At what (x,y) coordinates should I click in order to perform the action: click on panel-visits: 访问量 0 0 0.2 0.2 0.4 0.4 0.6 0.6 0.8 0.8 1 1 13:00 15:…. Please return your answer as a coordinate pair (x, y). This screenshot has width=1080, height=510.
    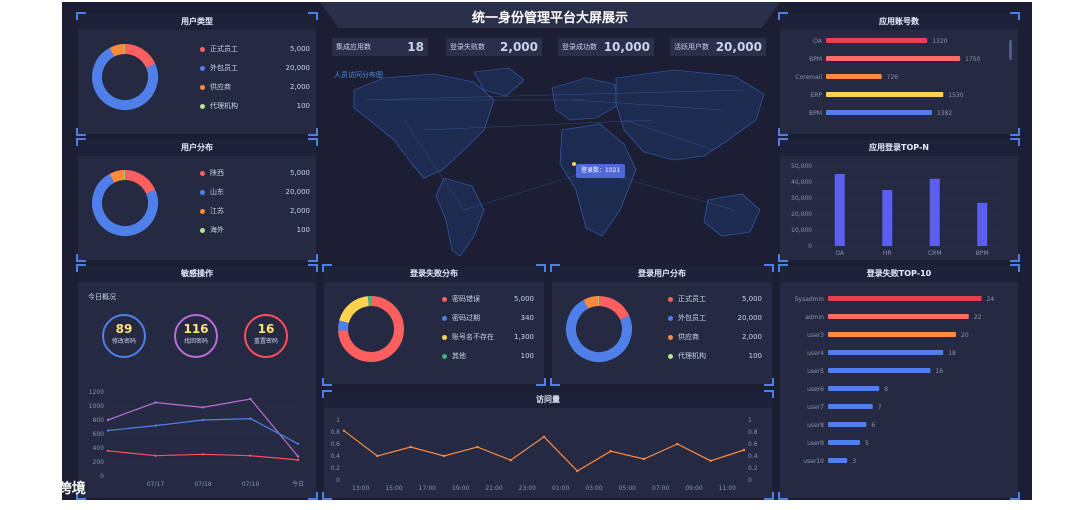
    Looking at the image, I should click on (548, 445).